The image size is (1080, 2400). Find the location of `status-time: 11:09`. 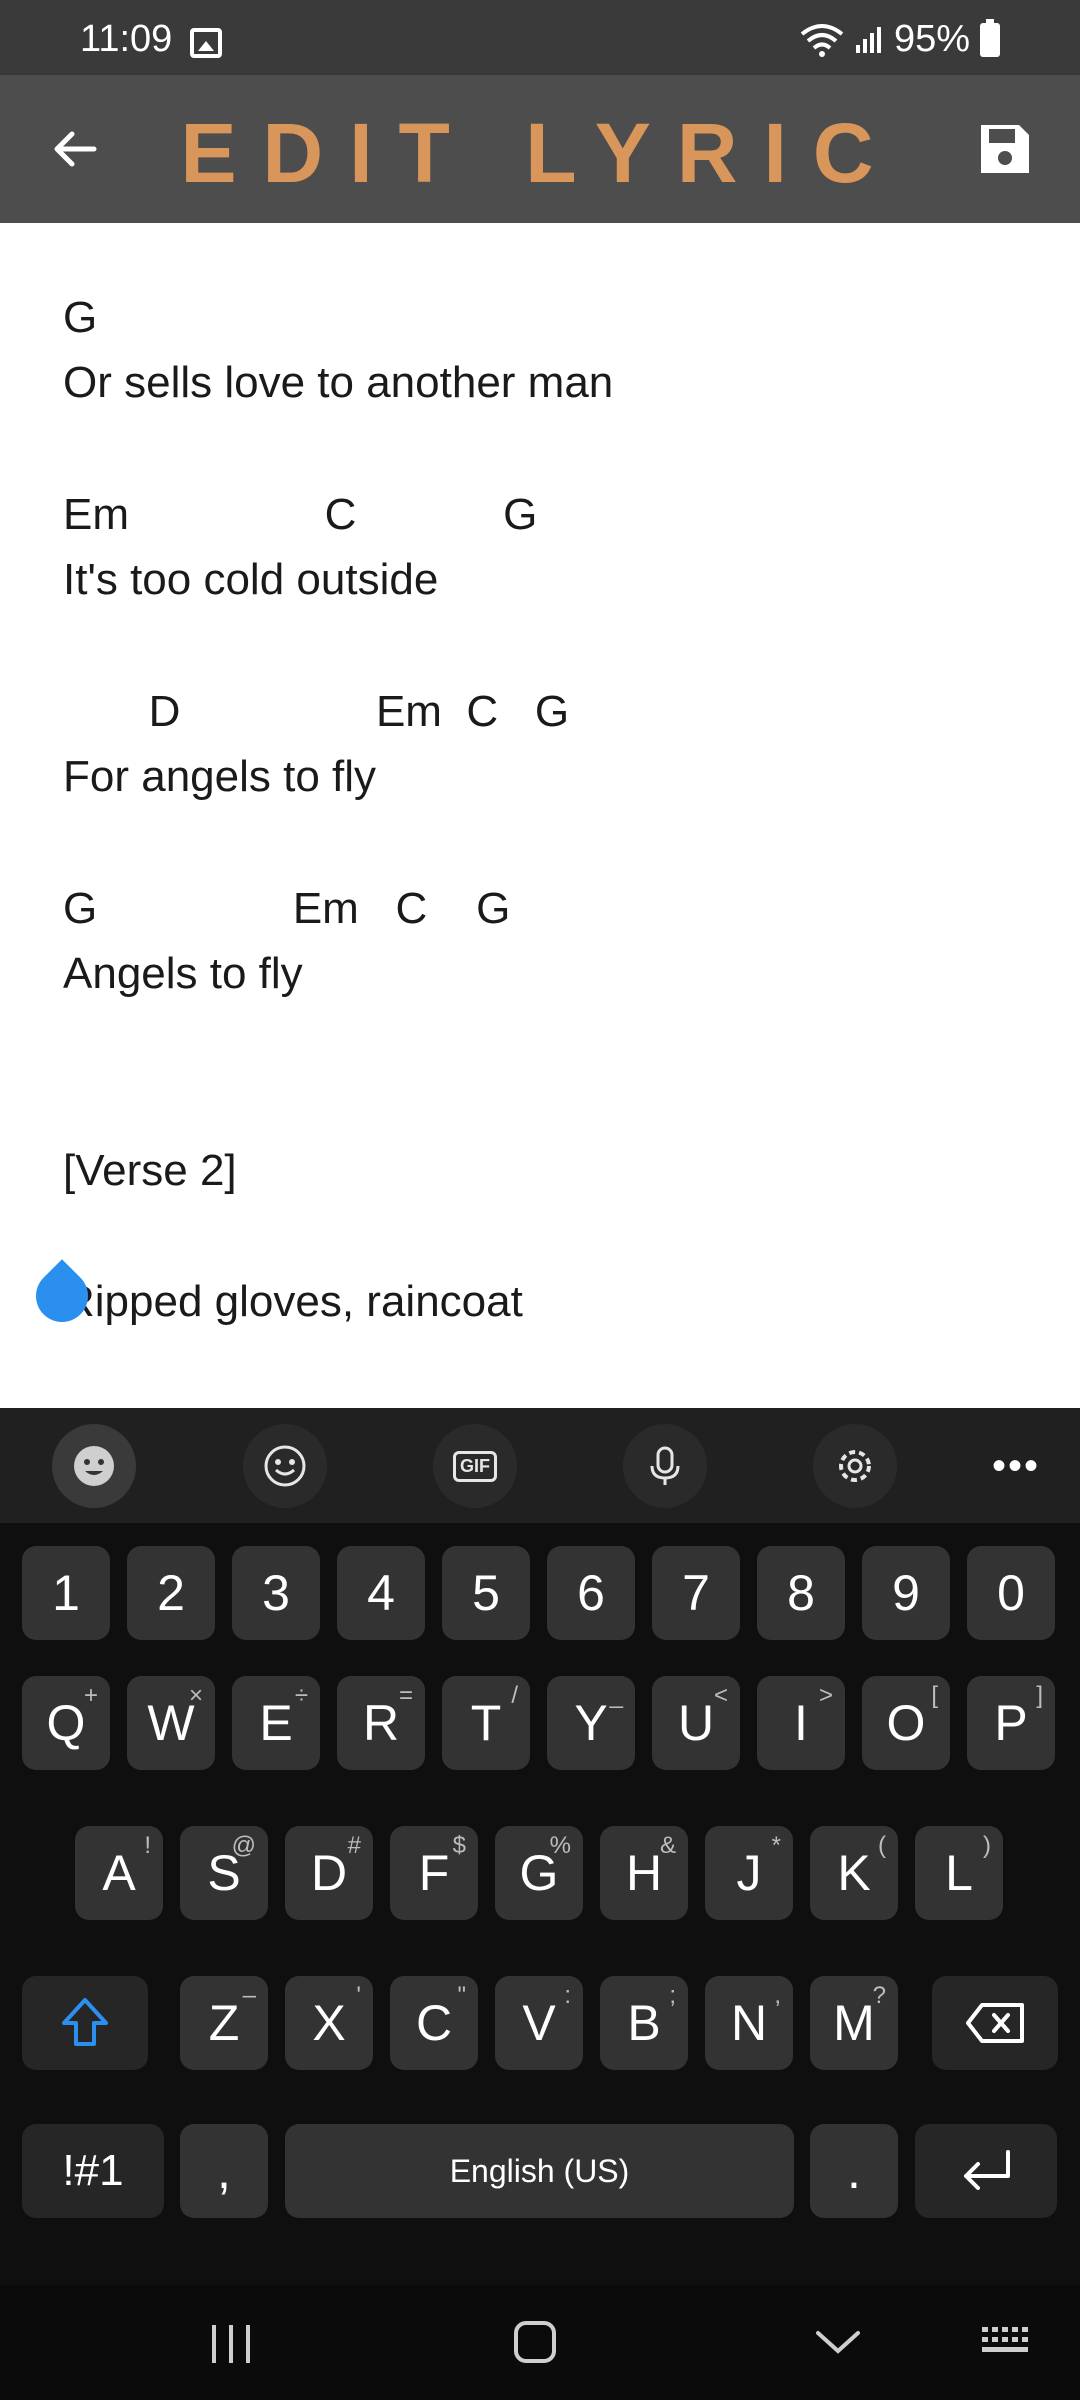

status-time: 11:09 is located at coordinates (126, 39).